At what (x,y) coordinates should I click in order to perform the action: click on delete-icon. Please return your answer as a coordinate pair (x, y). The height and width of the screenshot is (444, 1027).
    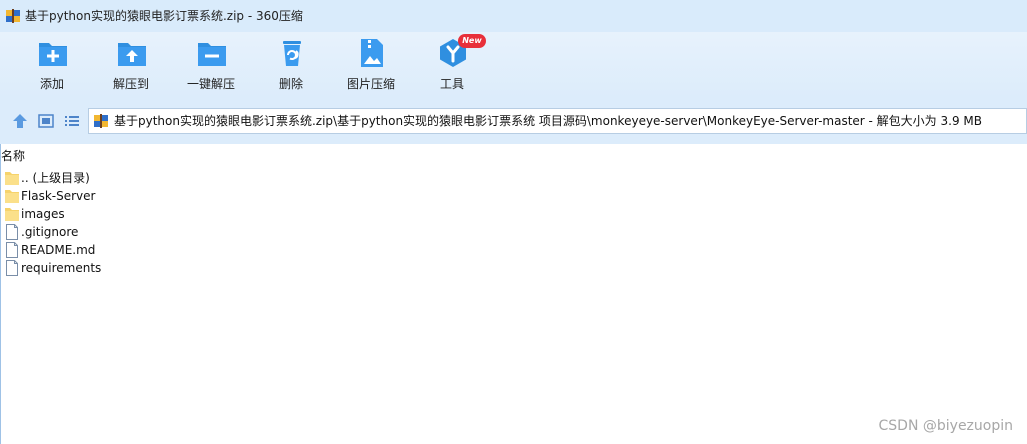
    Looking at the image, I should click on (292, 53).